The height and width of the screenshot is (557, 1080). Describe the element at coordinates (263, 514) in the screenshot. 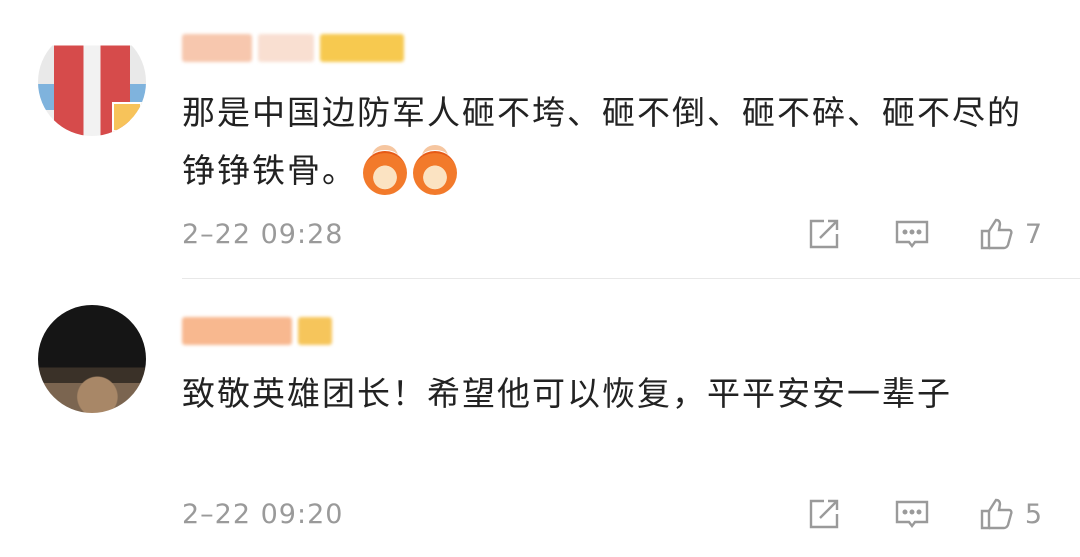

I see `timestamp: 2–22 09:20` at that location.